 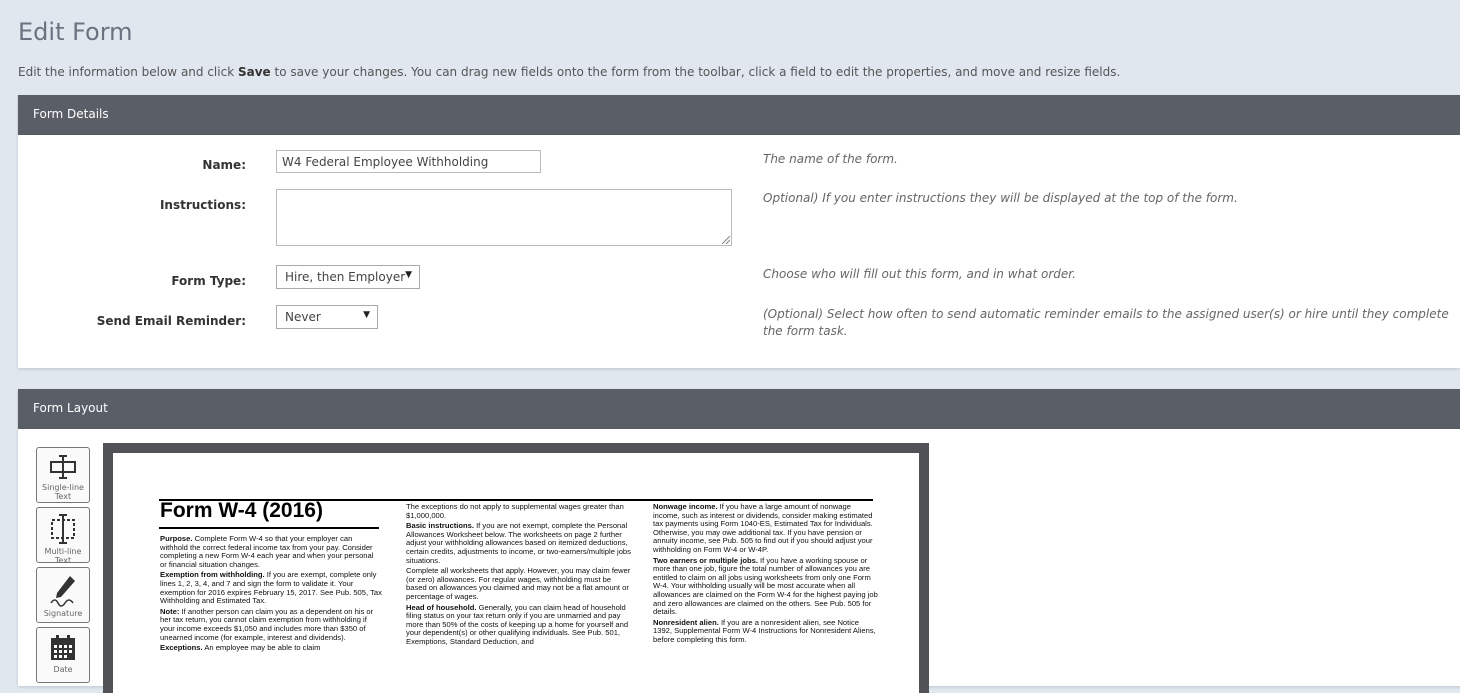 I want to click on document-title: Form W-4 (2016), so click(x=241, y=510).